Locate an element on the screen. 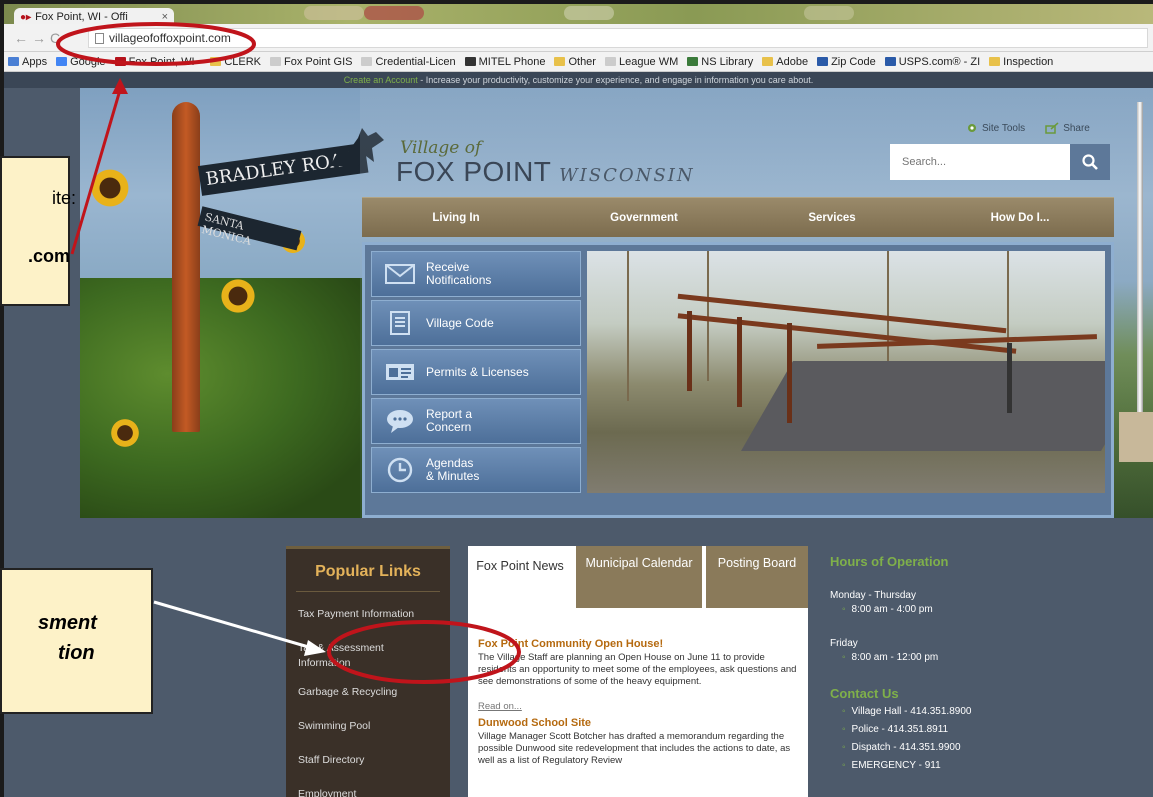 This screenshot has height=797, width=1153. share-button: Share is located at coordinates (1067, 128).